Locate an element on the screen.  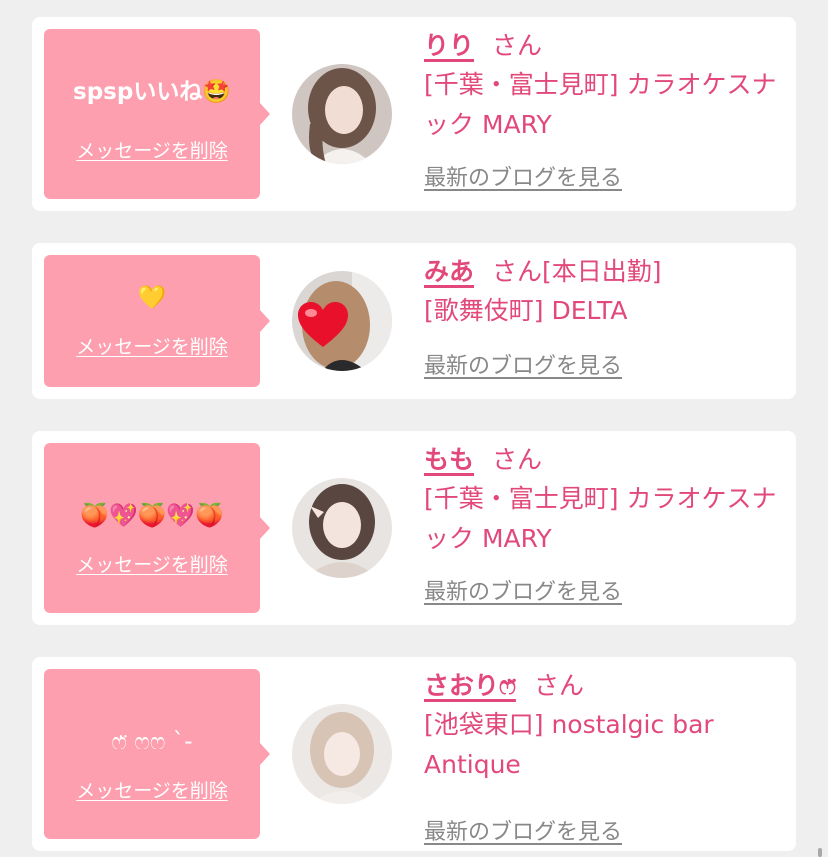
message-text: spspいいね🤩 is located at coordinates (152, 92).